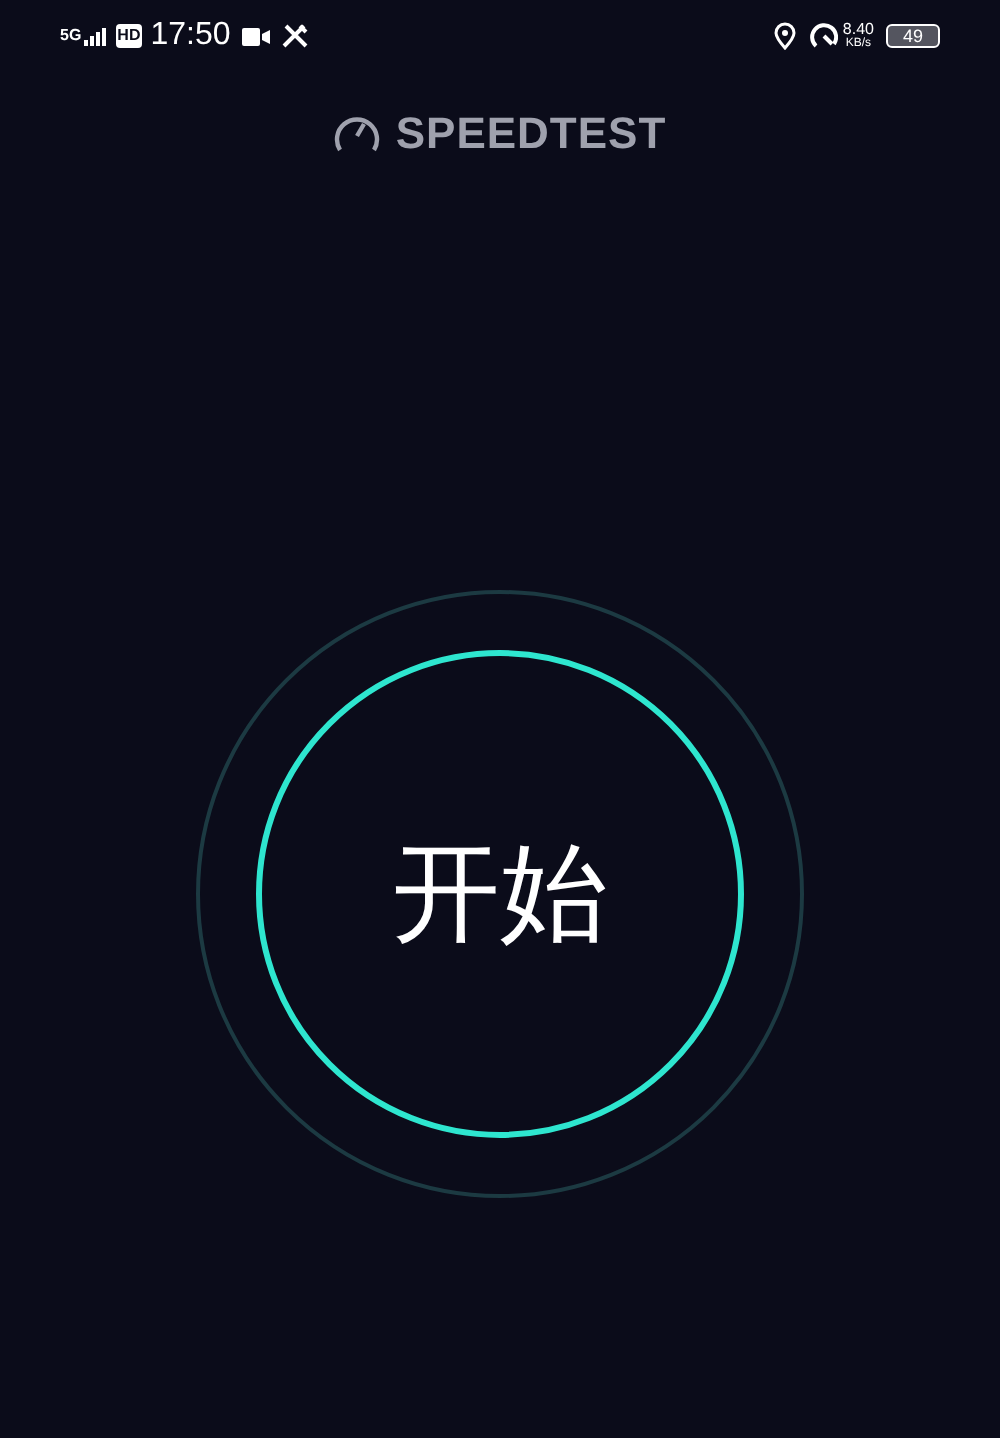 This screenshot has height=1438, width=1000. Describe the element at coordinates (256, 36) in the screenshot. I see `video-camera-icon` at that location.